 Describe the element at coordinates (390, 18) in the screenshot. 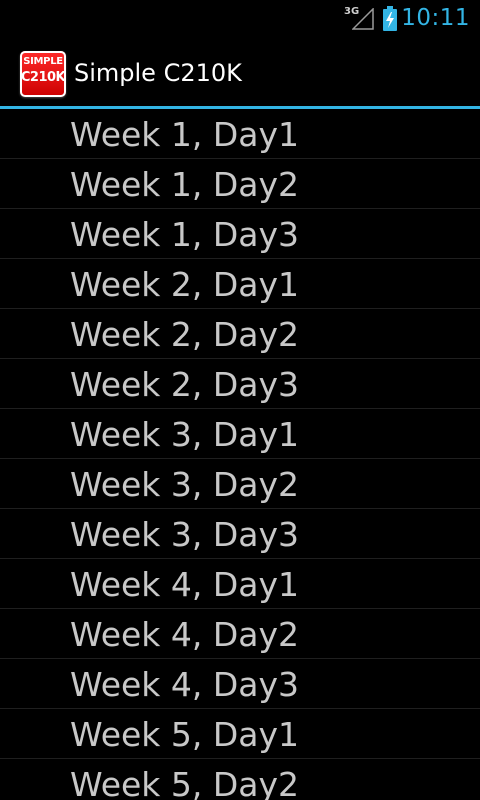

I see `battery-charging-icon` at that location.